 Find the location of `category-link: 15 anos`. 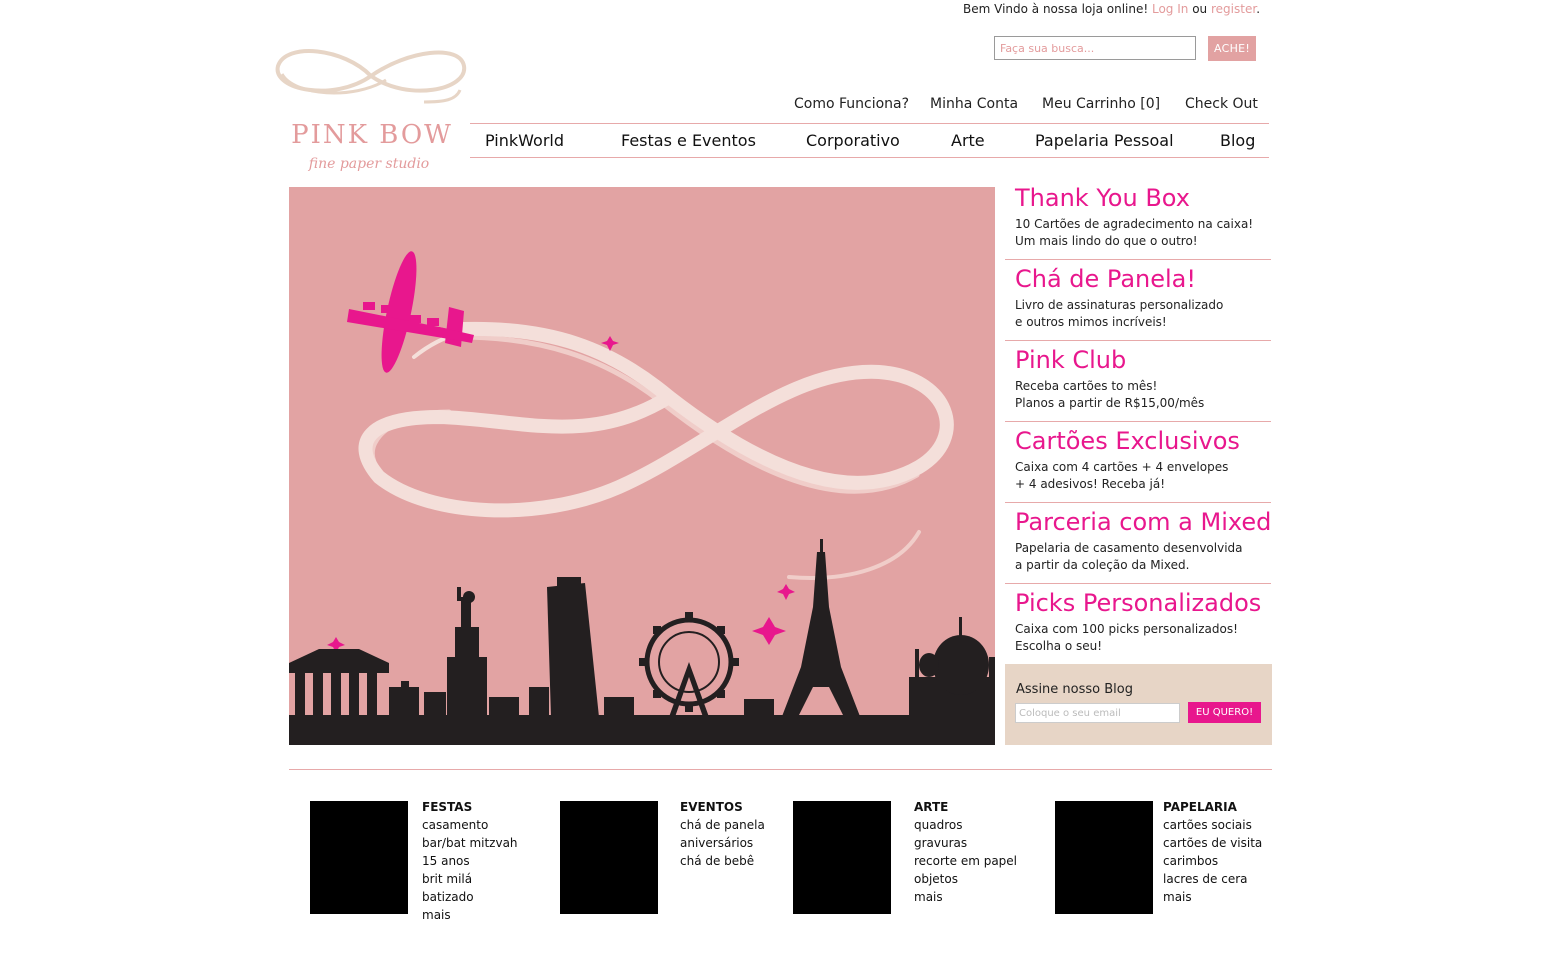

category-link: 15 anos is located at coordinates (470, 861).